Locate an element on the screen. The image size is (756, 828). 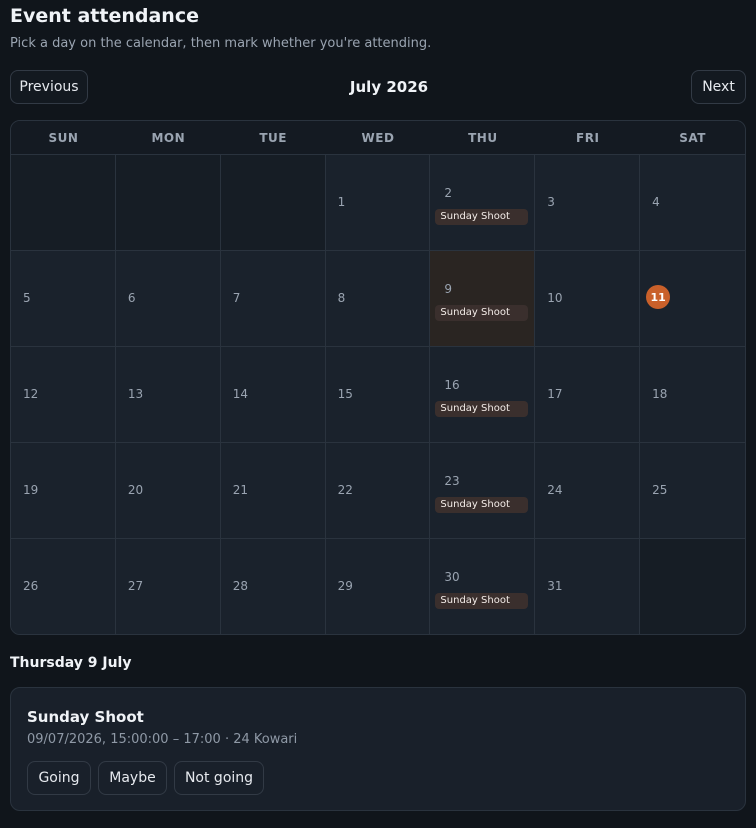
day-number: 28 is located at coordinates (240, 586).